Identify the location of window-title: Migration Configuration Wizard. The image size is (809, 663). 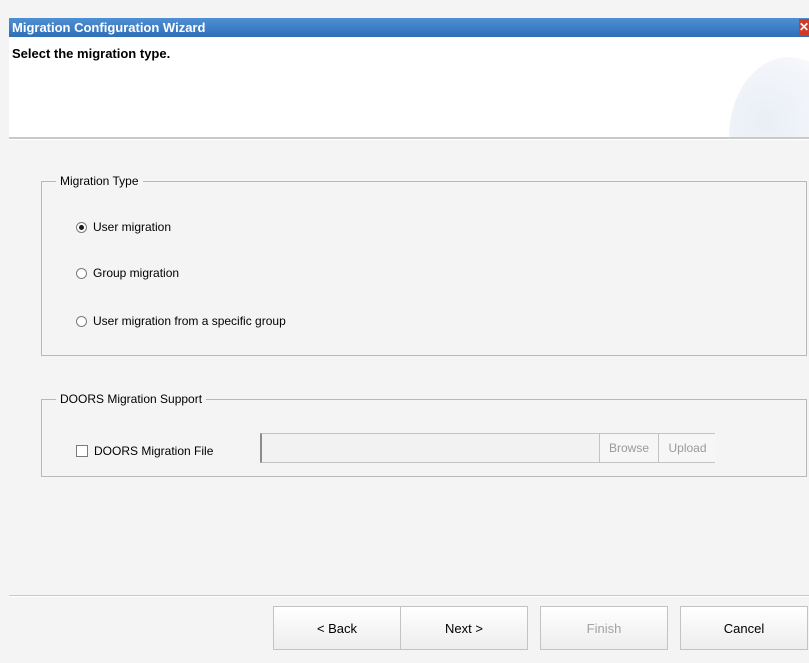
(109, 27).